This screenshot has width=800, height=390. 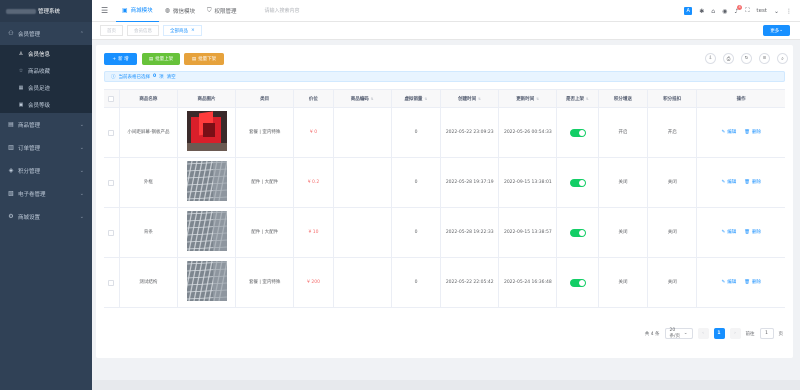 I want to click on tag-2: 全部商品 ×, so click(x=182, y=30).